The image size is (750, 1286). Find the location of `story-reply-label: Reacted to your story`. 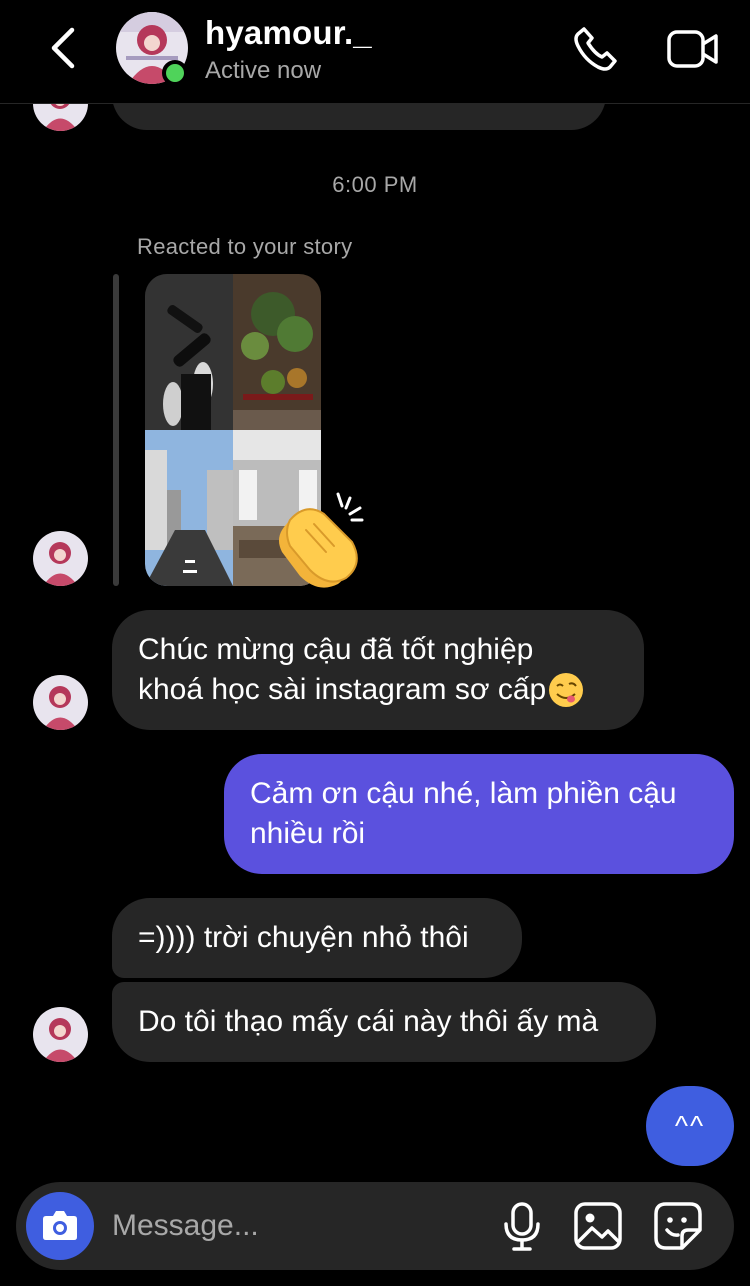

story-reply-label: Reacted to your story is located at coordinates (245, 246).